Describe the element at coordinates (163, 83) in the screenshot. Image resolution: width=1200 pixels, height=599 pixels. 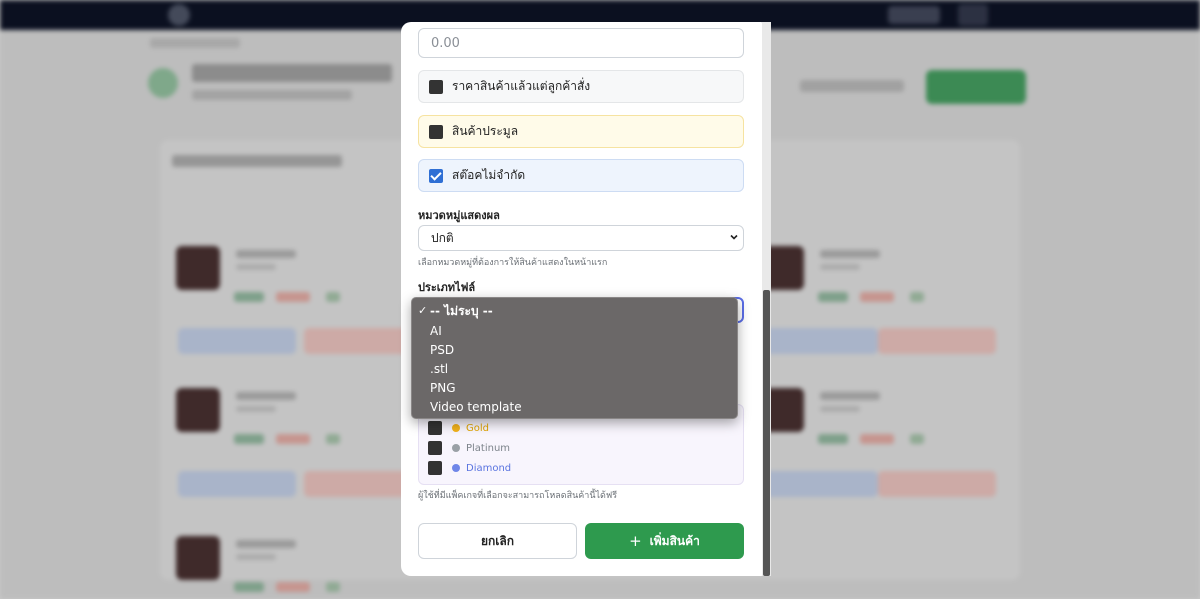
I see `page-title-icon` at that location.